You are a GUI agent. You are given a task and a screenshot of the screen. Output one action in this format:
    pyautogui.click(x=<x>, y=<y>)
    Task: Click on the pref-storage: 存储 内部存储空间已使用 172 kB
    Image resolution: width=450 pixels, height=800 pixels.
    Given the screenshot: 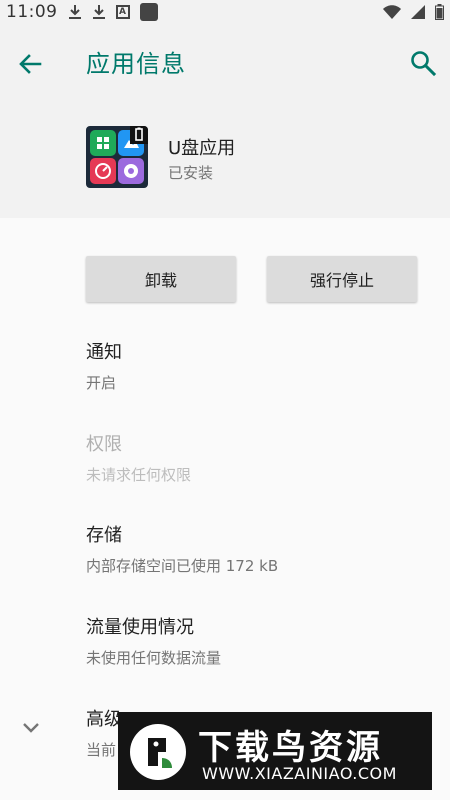 What is the action you would take?
    pyautogui.click(x=256, y=548)
    